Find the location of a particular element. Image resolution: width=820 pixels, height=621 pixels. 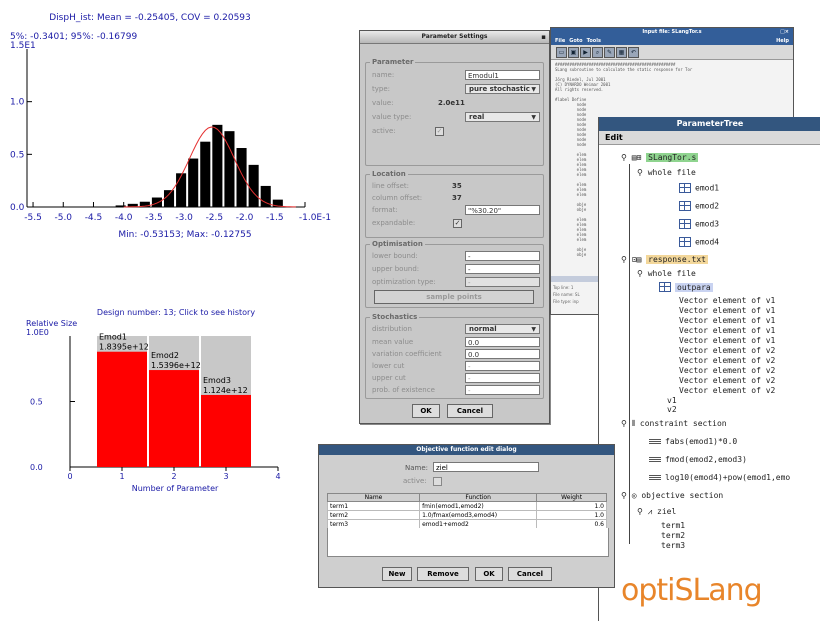

objective-dialog-titlebar: Objective function edit dialog is located at coordinates (466, 450).